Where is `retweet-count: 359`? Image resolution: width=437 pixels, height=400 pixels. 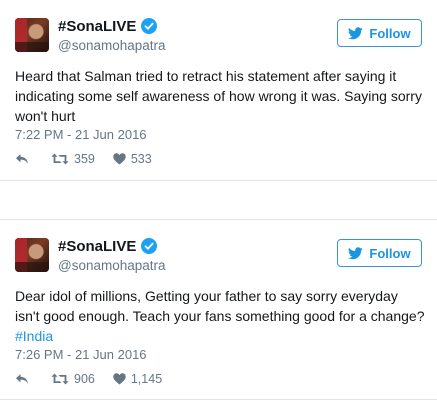
retweet-count: 359 is located at coordinates (84, 159).